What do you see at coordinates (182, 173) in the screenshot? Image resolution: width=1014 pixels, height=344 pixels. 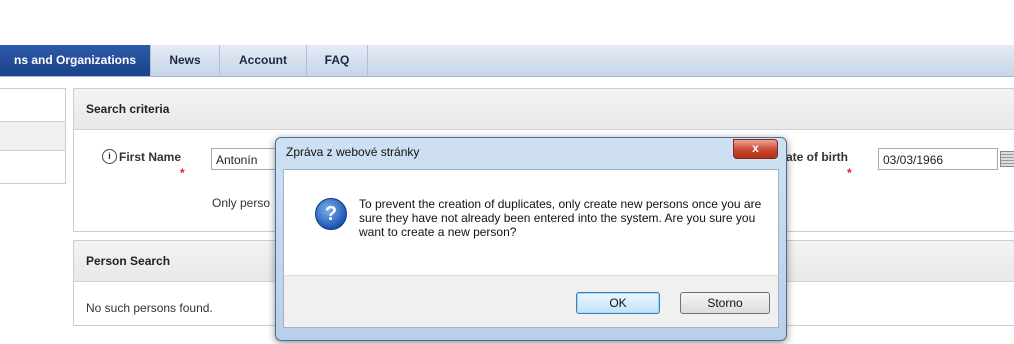 I see `first-name-required-mark: *` at bounding box center [182, 173].